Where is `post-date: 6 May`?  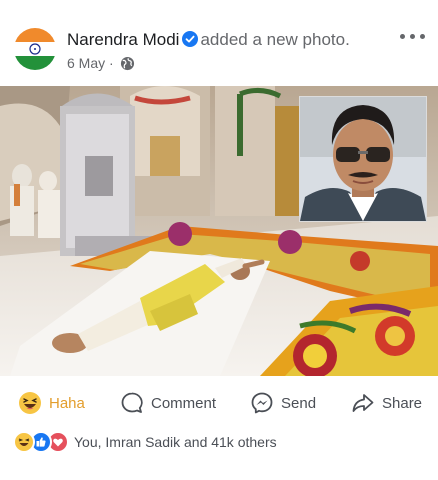 post-date: 6 May is located at coordinates (86, 63).